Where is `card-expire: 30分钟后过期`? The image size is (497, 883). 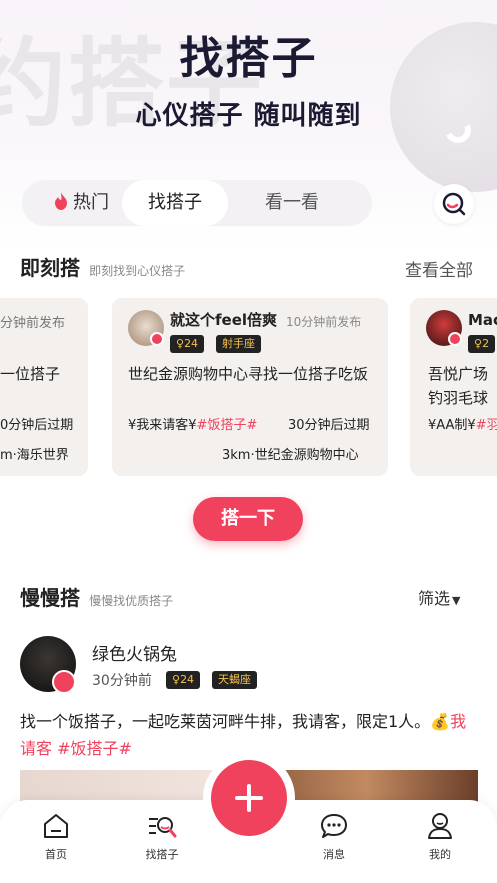 card-expire: 30分钟后过期 is located at coordinates (329, 425).